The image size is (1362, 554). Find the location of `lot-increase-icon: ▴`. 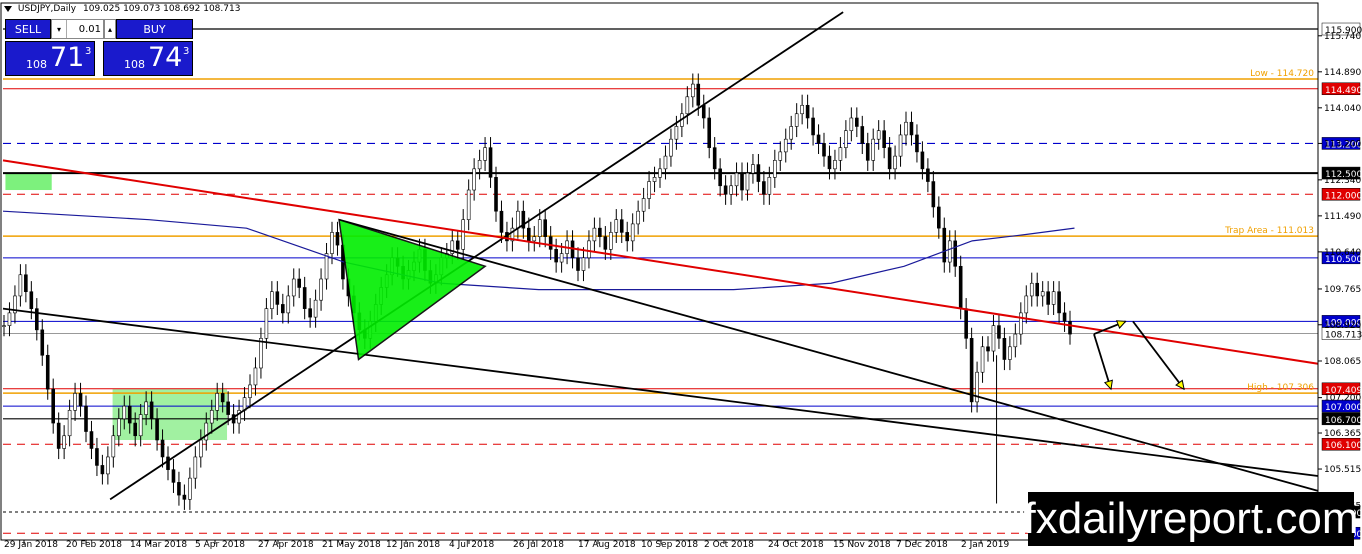

lot-increase-icon: ▴ is located at coordinates (110, 29).